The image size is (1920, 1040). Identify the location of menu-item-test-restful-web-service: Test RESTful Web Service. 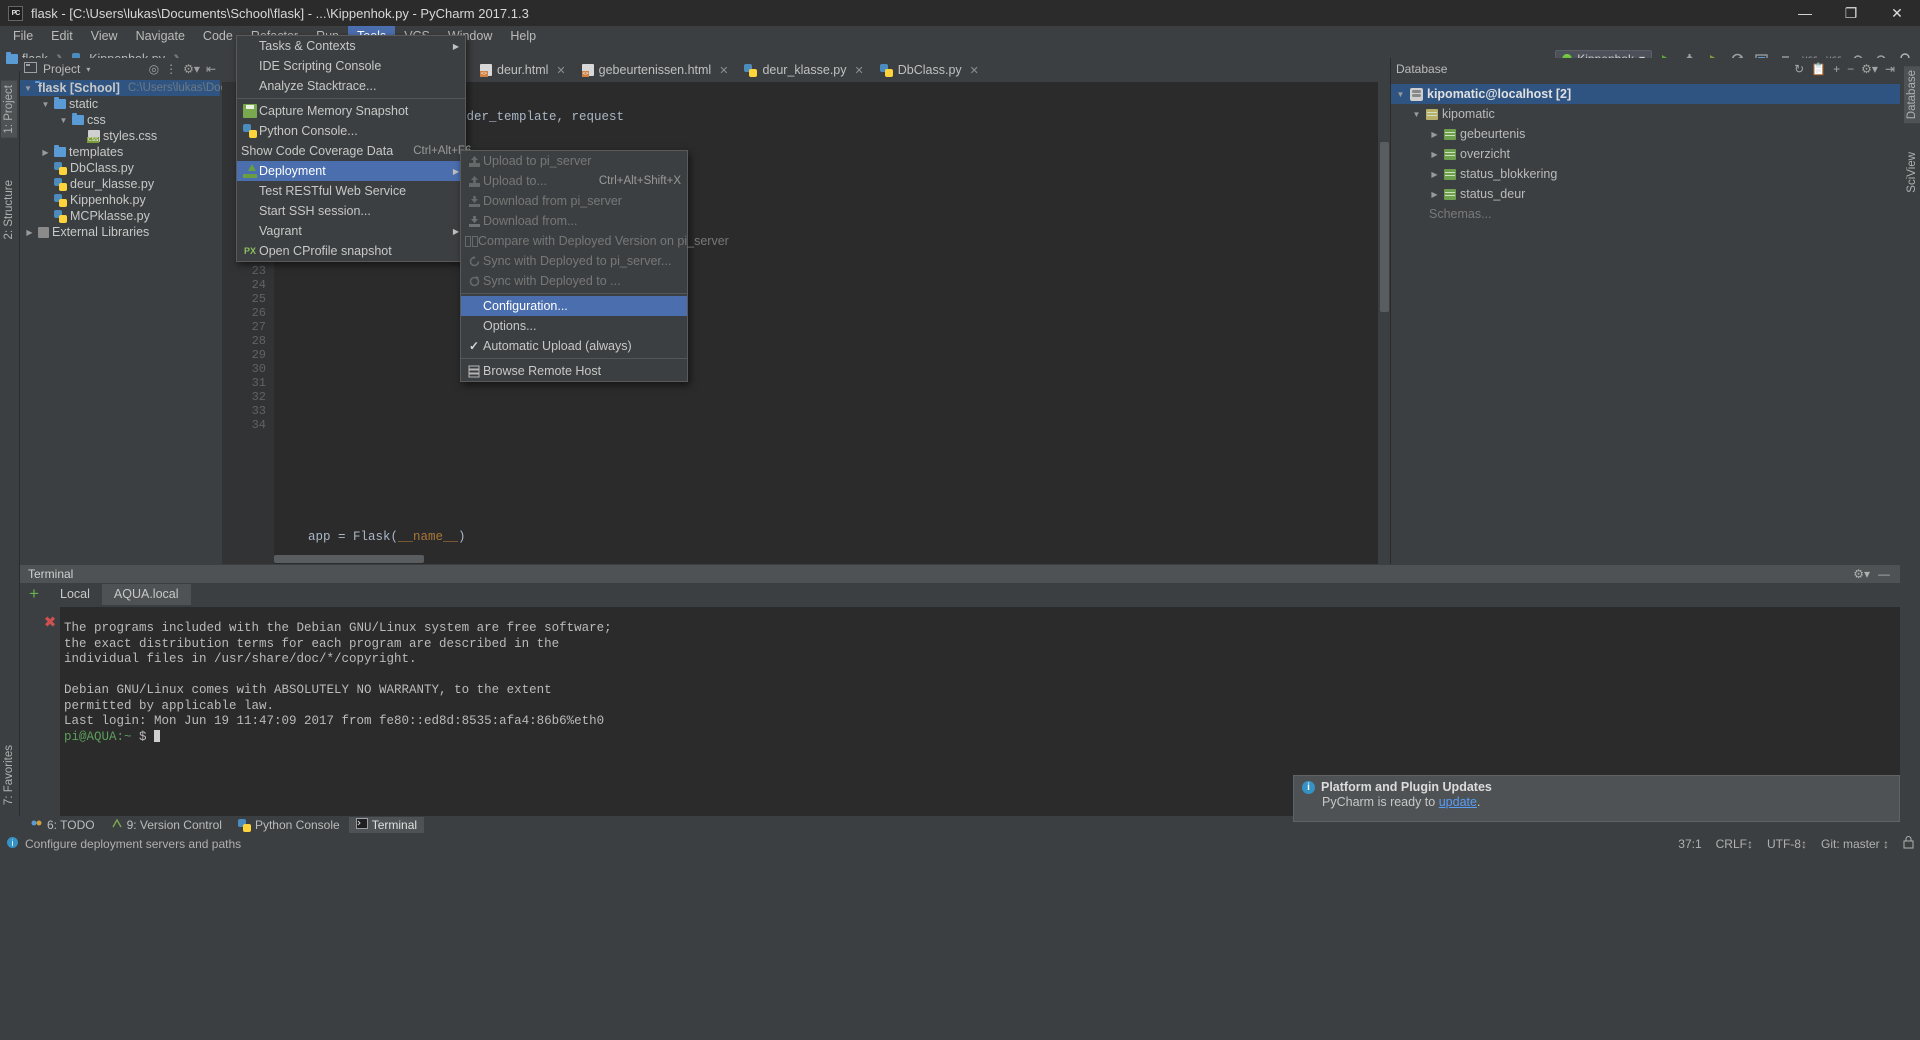
(351, 191).